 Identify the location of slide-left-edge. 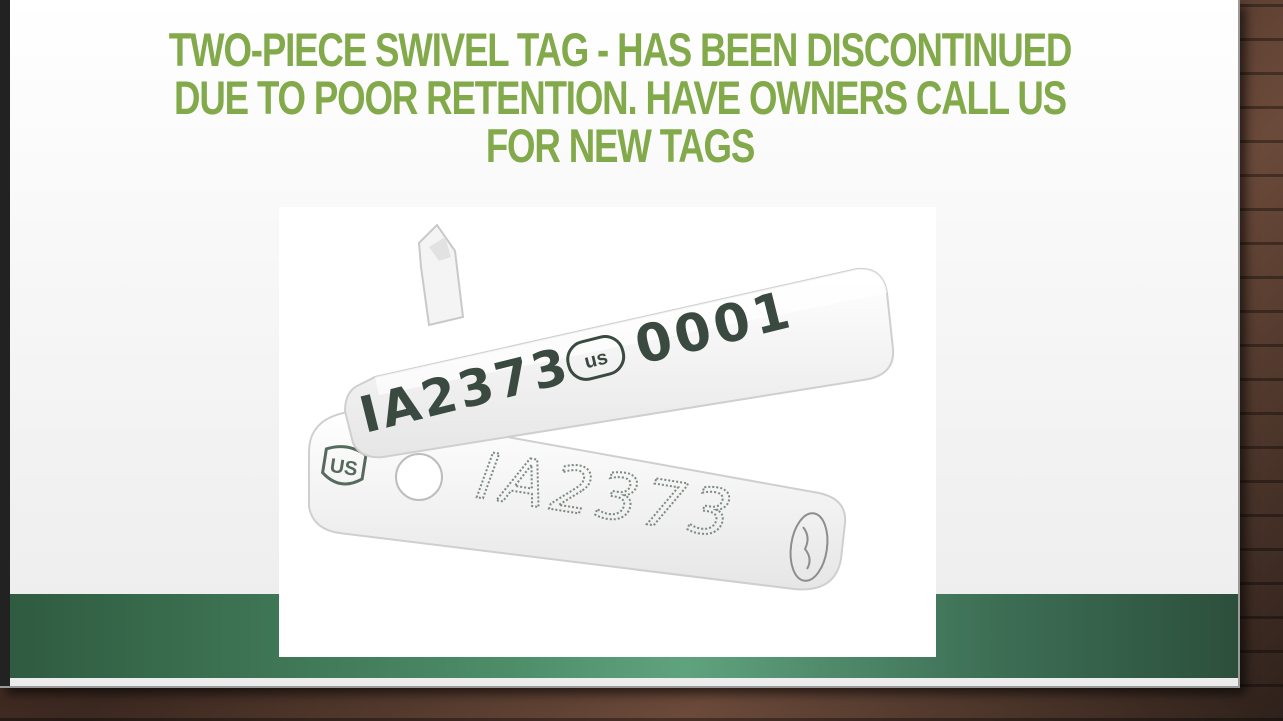
(5, 343).